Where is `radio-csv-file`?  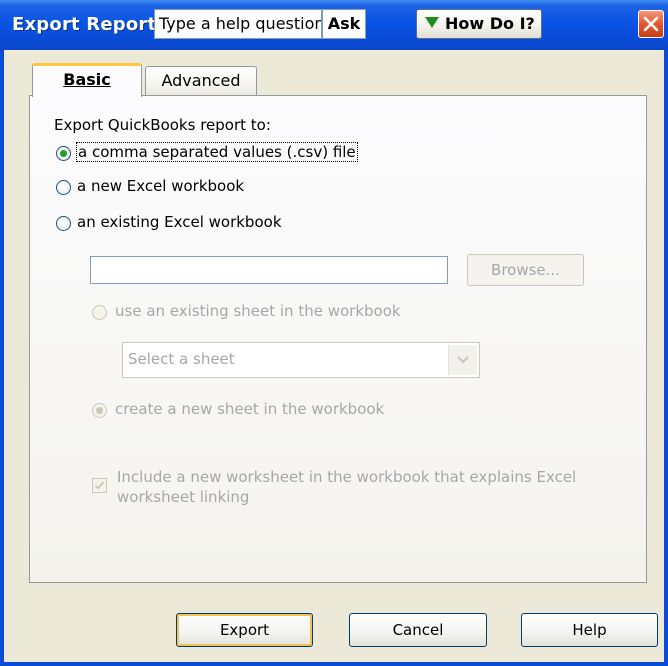 radio-csv-file is located at coordinates (63, 153).